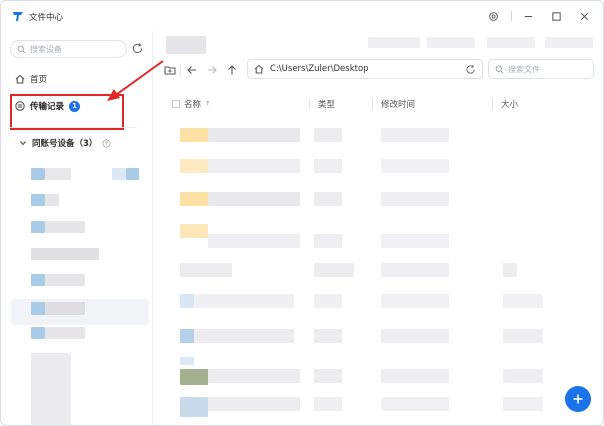 Image resolution: width=604 pixels, height=426 pixels. Describe the element at coordinates (135, 80) in the screenshot. I see `annotation-arrow` at that location.